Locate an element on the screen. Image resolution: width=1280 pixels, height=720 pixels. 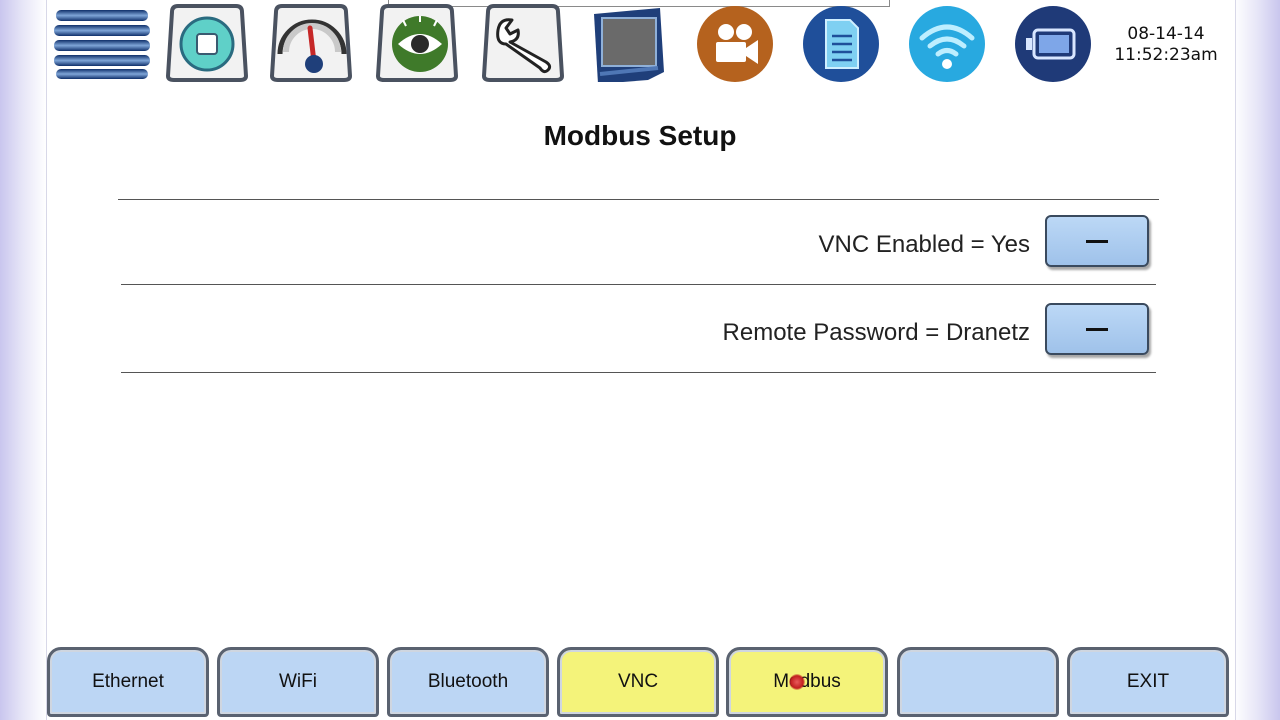
stop-icon is located at coordinates (207, 43).